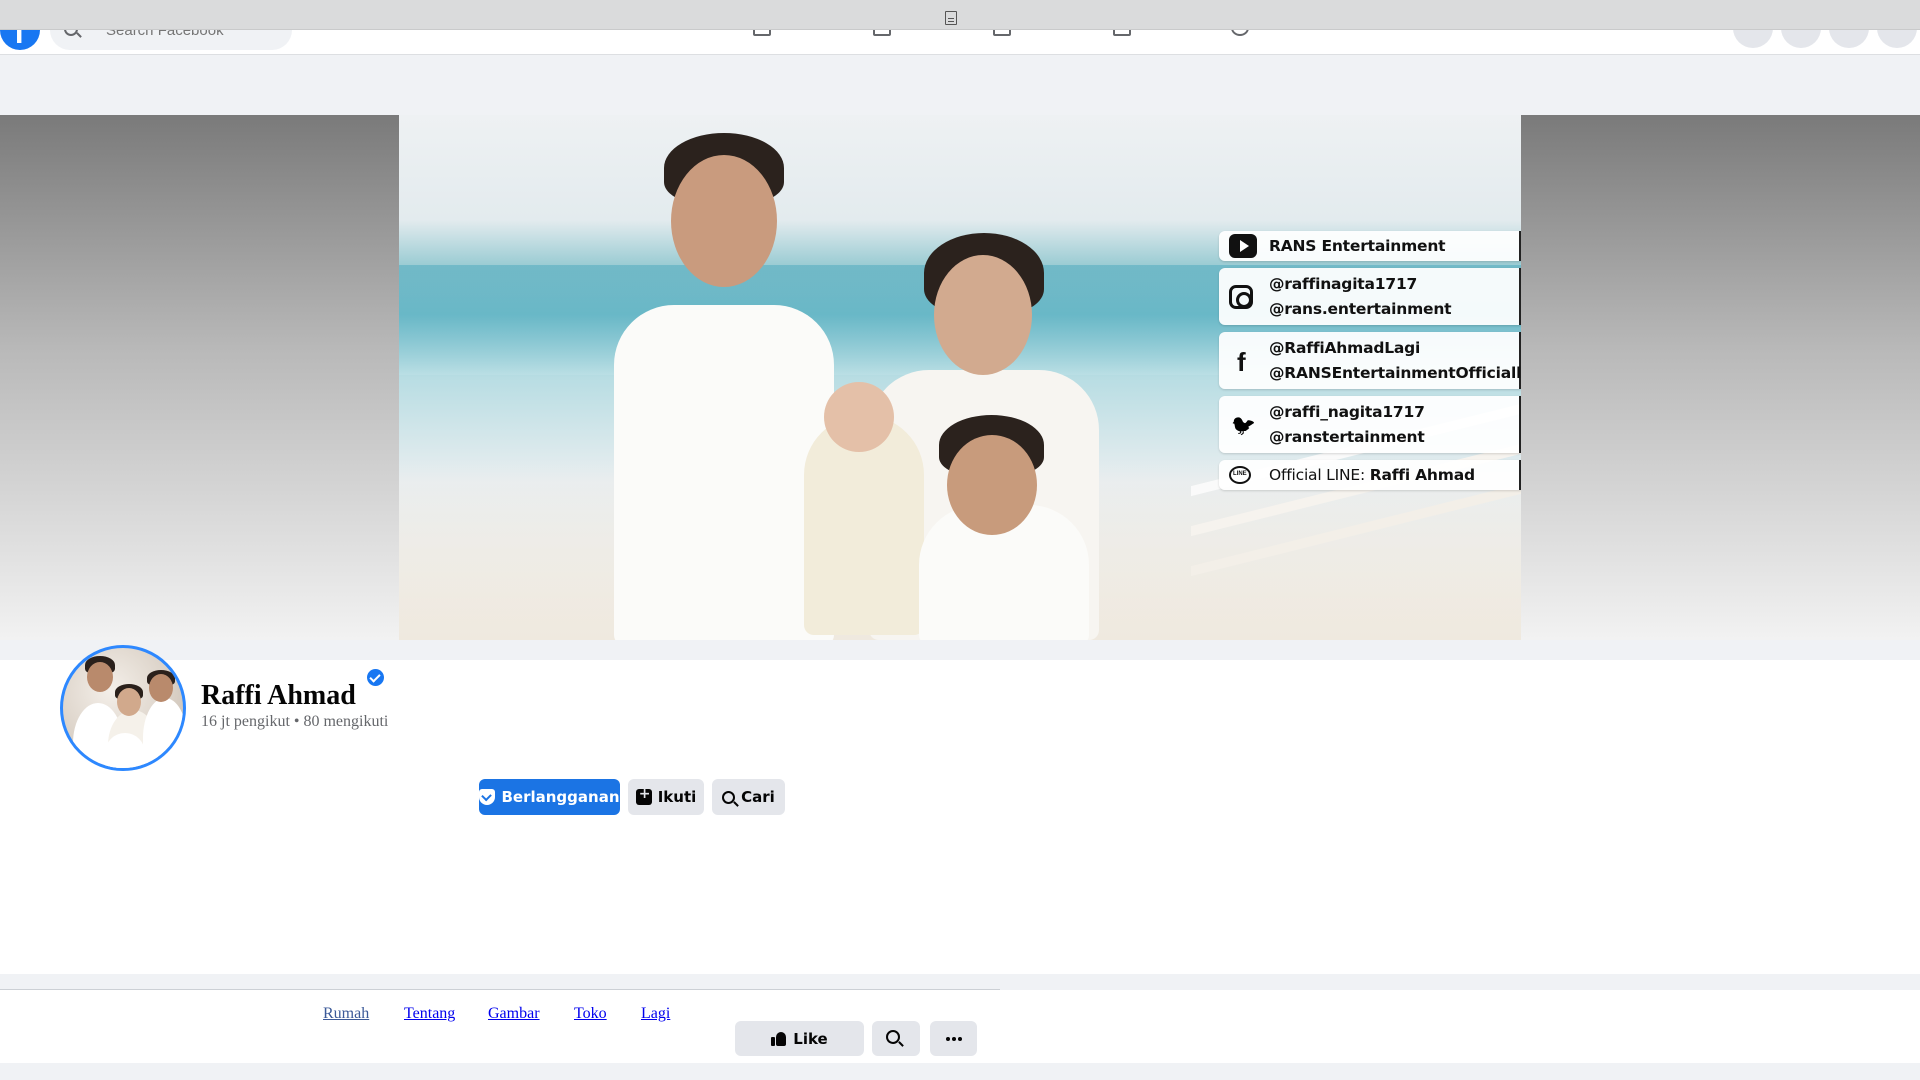  I want to click on profile-name: Raffi Ahmad, so click(278, 695).